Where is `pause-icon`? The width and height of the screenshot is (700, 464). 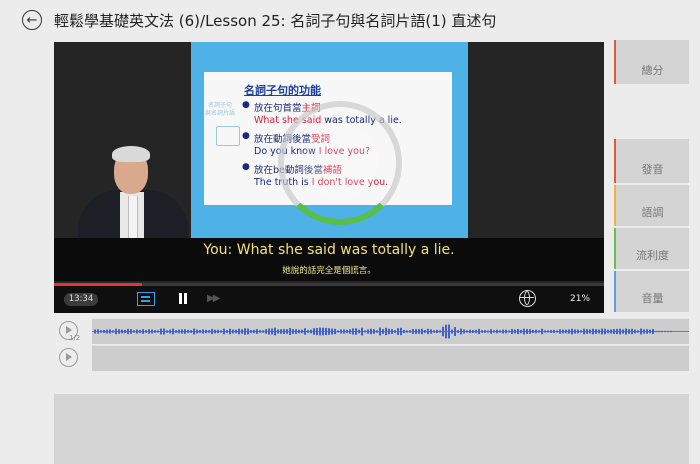 pause-icon is located at coordinates (183, 298).